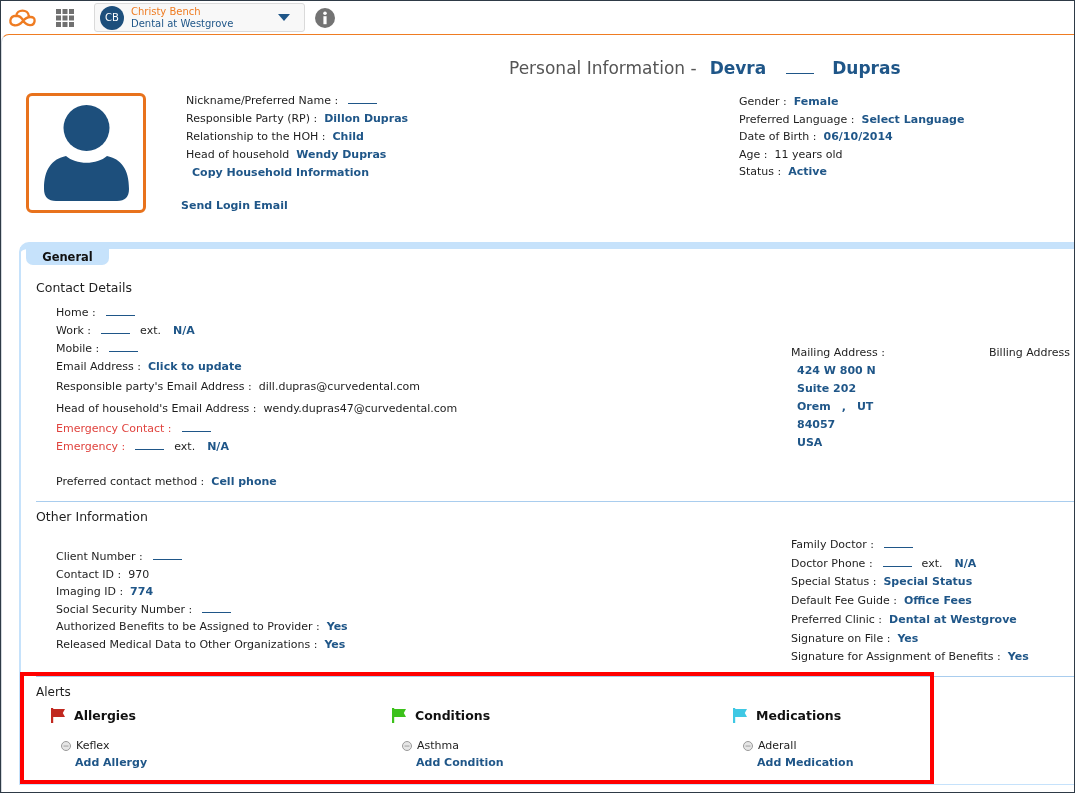 This screenshot has width=1075, height=793. I want to click on field-label: Default Fee Guide :, so click(844, 601).